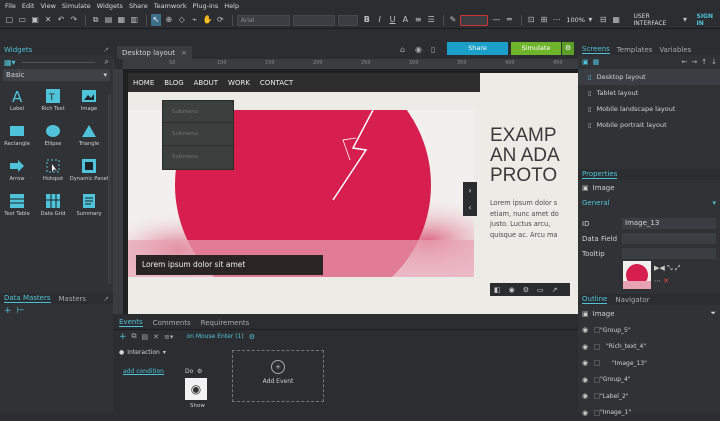  I want to click on widget-arrow: Arrow, so click(17, 173).